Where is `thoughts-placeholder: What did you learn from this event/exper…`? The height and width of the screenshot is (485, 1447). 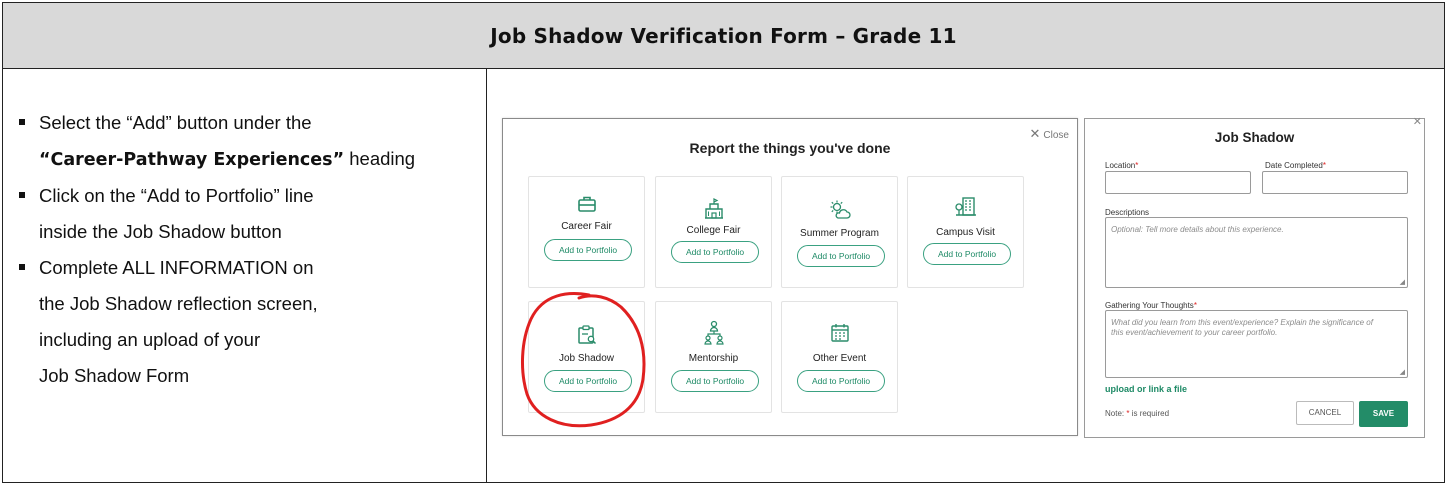
thoughts-placeholder: What did you learn from this event/exper… is located at coordinates (1242, 327).